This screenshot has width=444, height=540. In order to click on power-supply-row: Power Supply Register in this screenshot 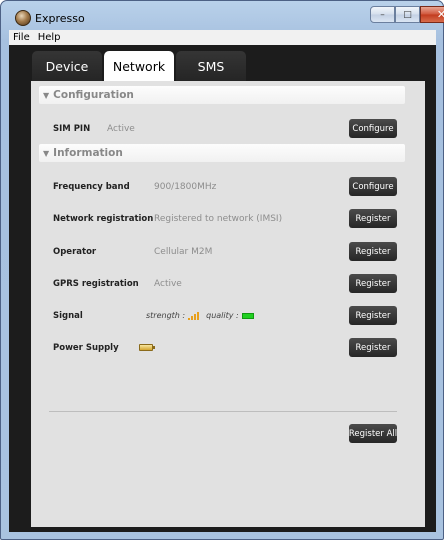, I will do `click(228, 348)`.